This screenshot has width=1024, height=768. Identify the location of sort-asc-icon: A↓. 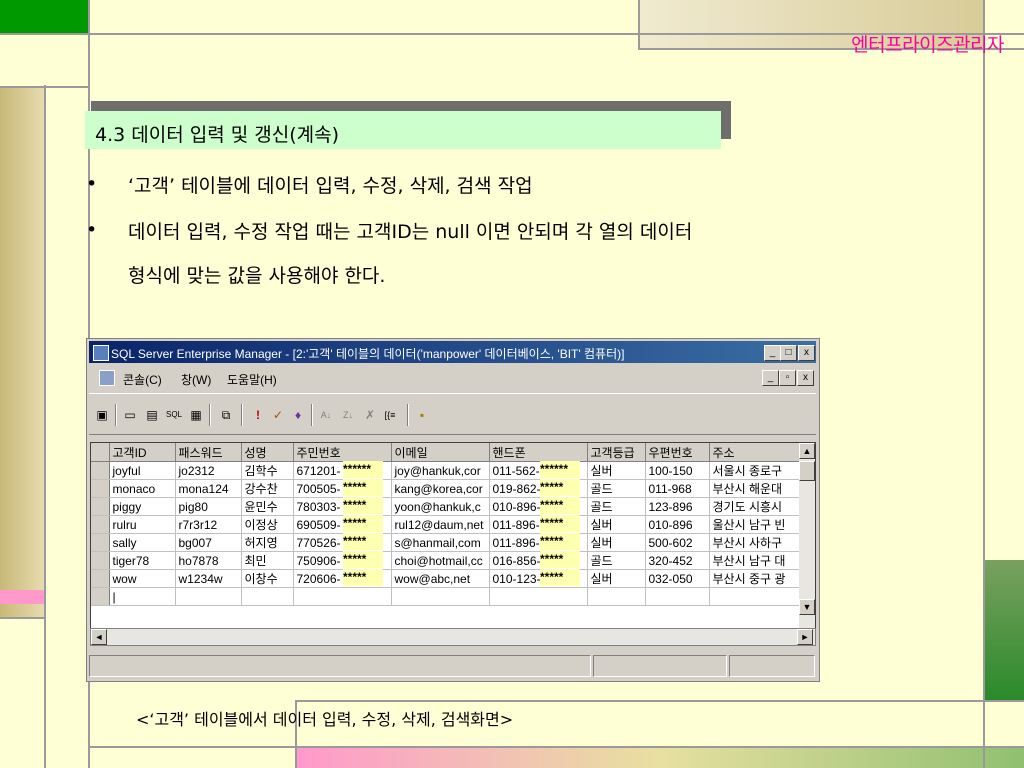
(326, 415).